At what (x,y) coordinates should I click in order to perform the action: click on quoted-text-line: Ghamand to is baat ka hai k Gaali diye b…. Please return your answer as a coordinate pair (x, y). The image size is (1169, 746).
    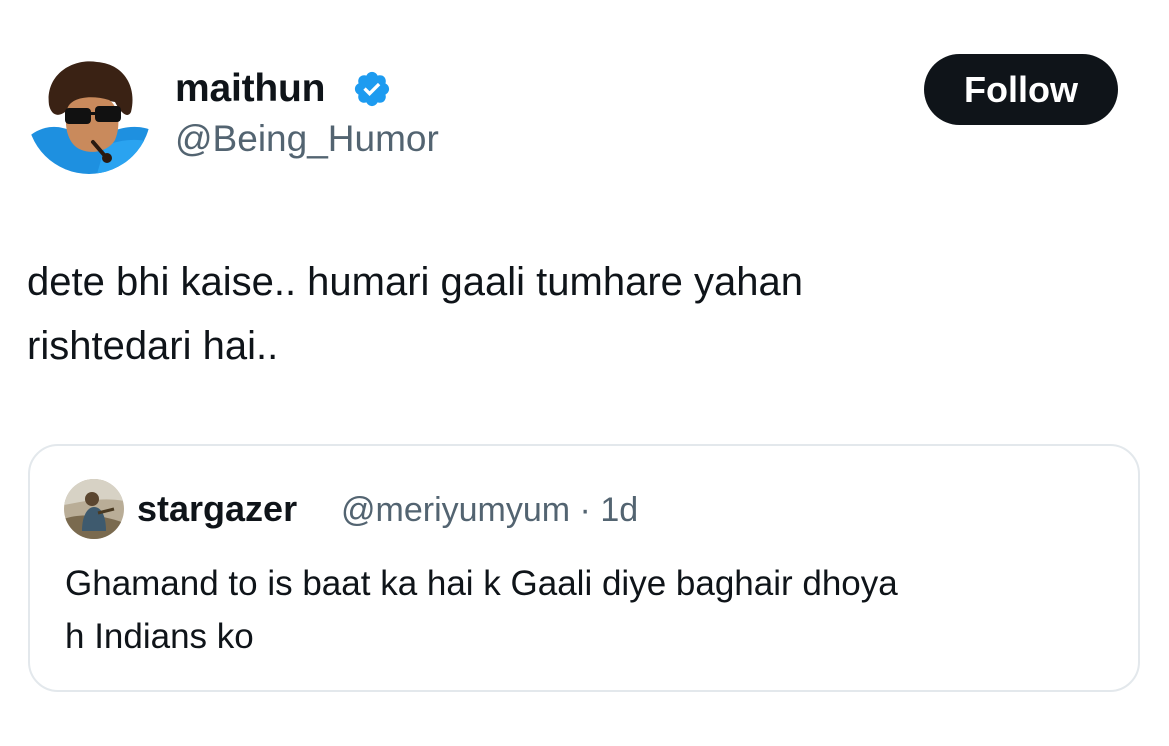
    Looking at the image, I should click on (481, 583).